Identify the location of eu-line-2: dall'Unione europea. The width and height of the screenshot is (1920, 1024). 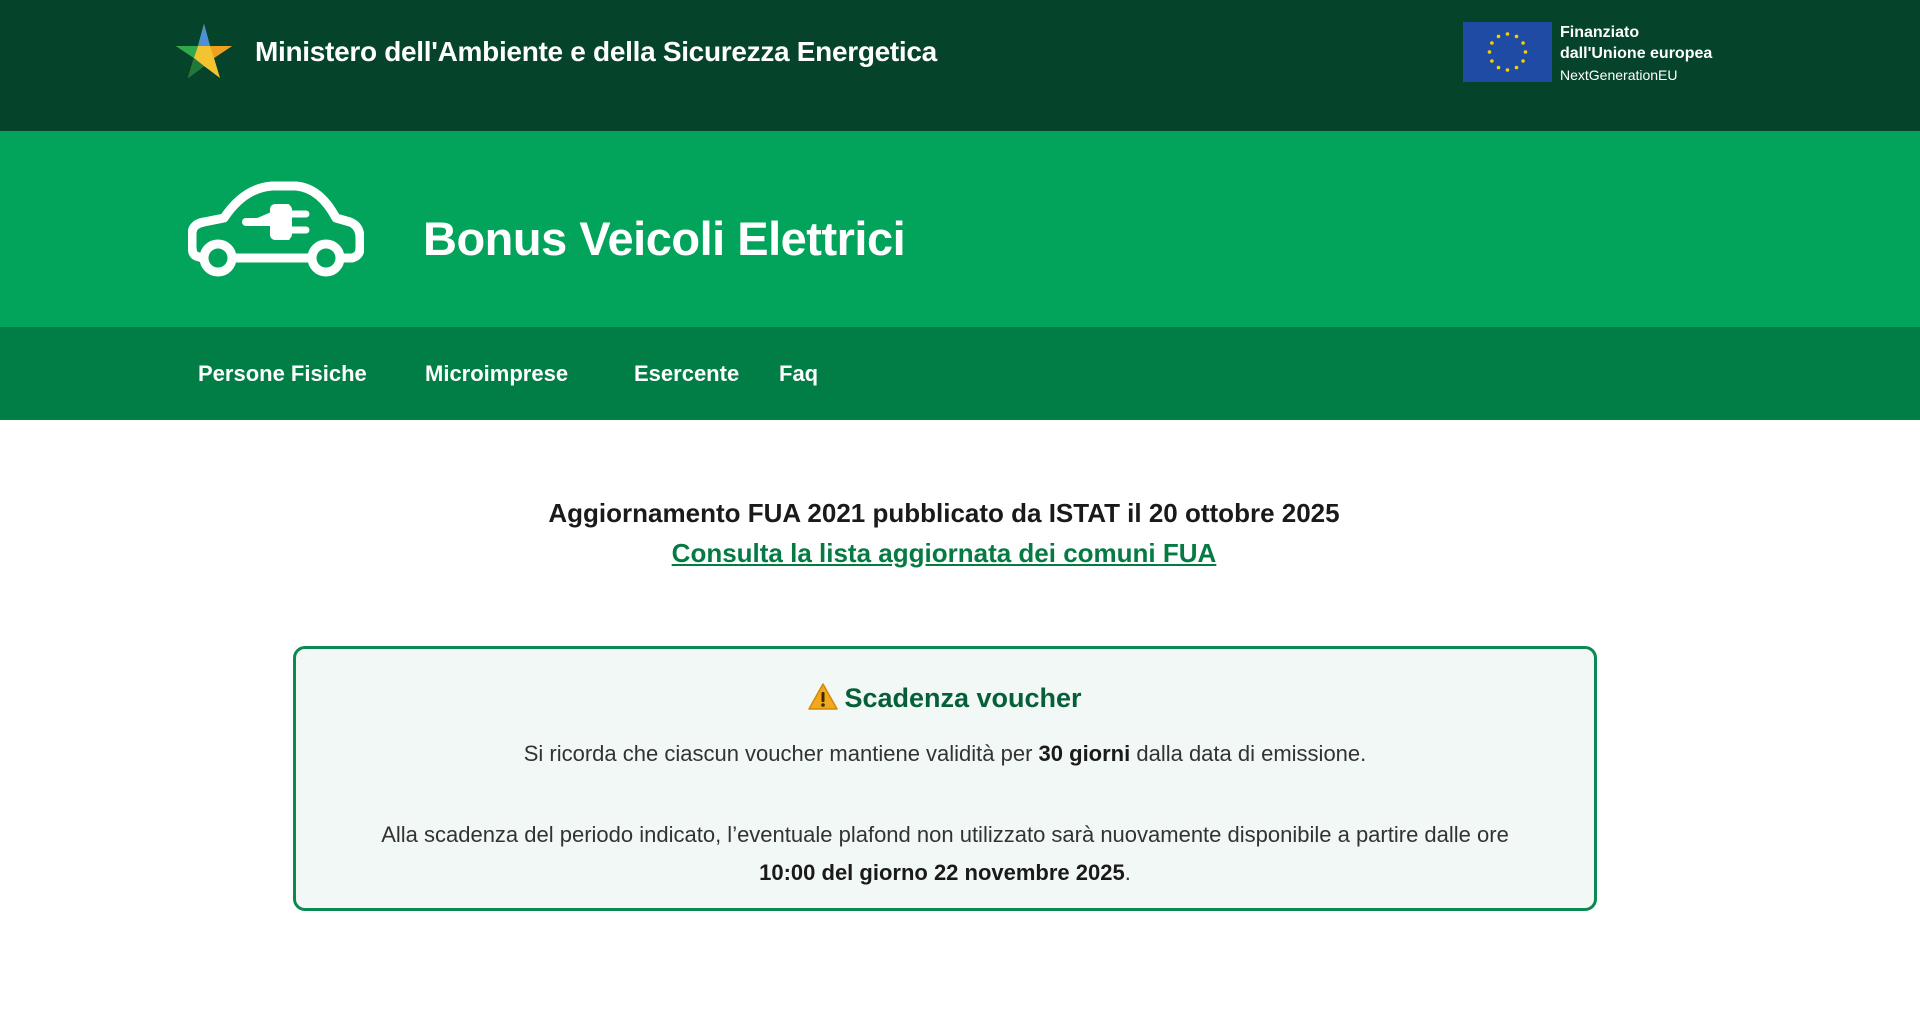
(1636, 53).